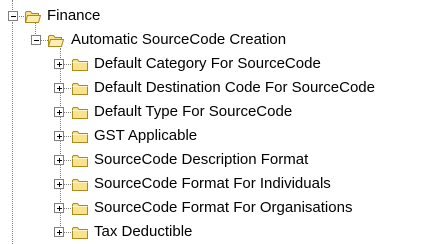 Image resolution: width=441 pixels, height=244 pixels. I want to click on collapse-toggle-automatic-sourcecode, so click(36, 40).